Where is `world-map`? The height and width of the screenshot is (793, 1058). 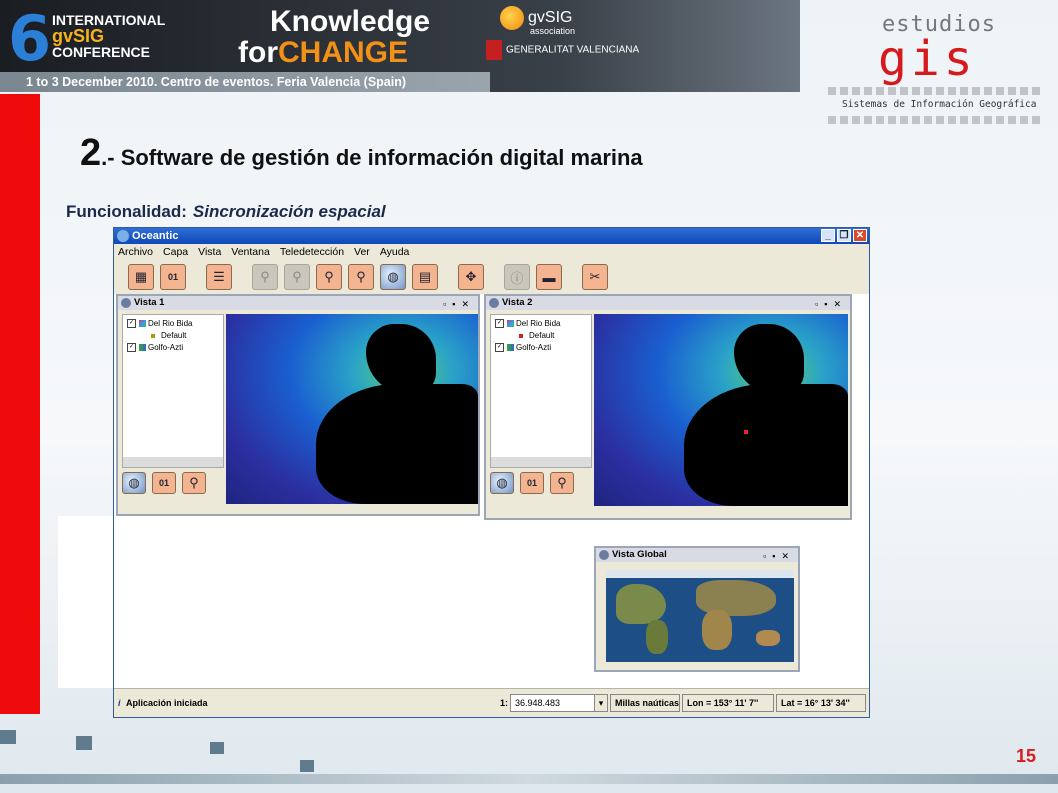
world-map is located at coordinates (700, 616).